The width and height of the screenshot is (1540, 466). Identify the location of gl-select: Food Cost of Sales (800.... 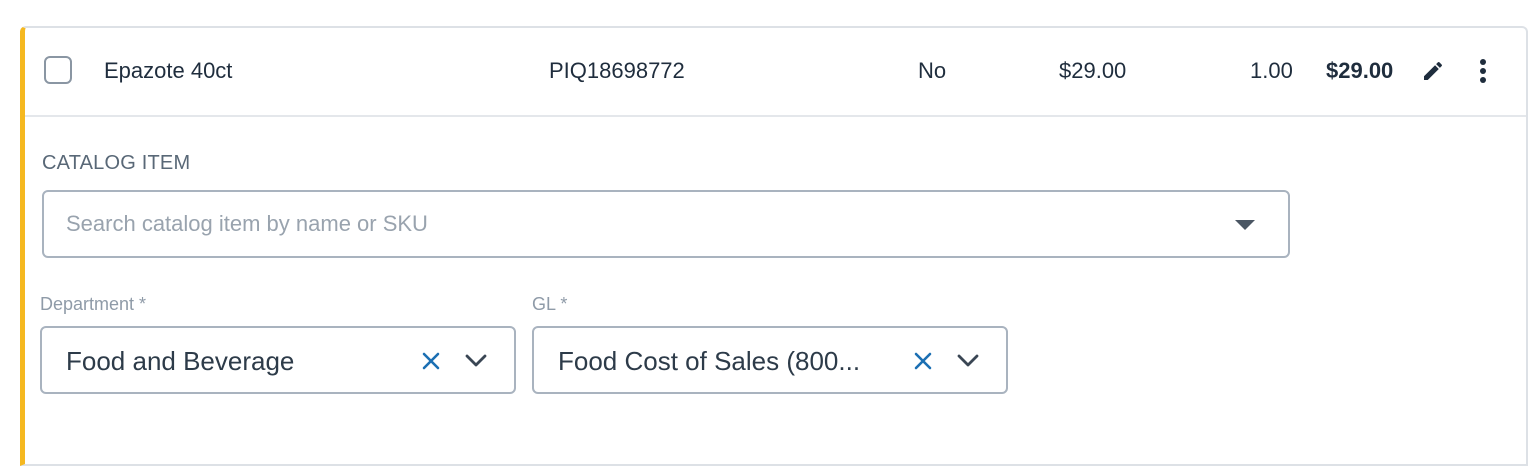
(770, 360).